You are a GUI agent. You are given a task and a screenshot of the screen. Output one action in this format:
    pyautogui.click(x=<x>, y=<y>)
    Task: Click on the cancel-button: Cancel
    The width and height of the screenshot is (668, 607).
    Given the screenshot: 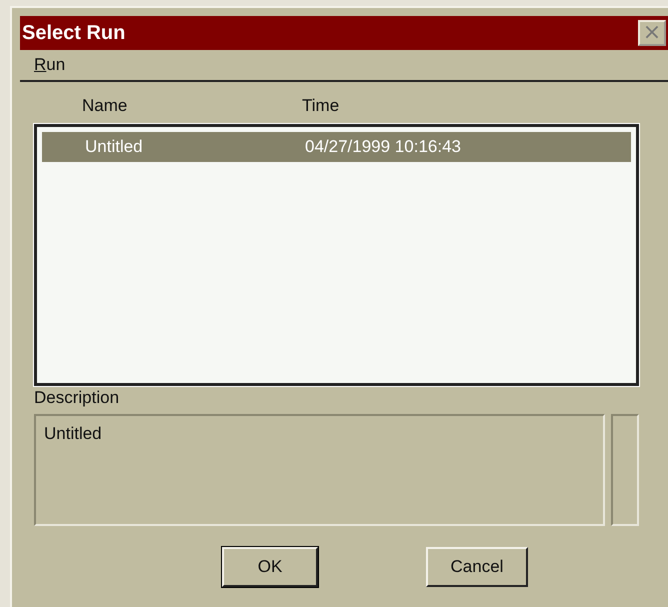 What is the action you would take?
    pyautogui.click(x=477, y=567)
    